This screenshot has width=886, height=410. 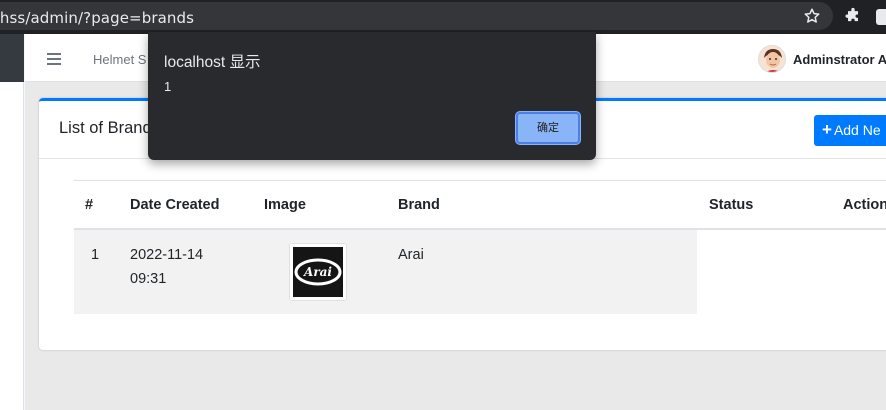 I want to click on row-time: 09:31, so click(x=148, y=279).